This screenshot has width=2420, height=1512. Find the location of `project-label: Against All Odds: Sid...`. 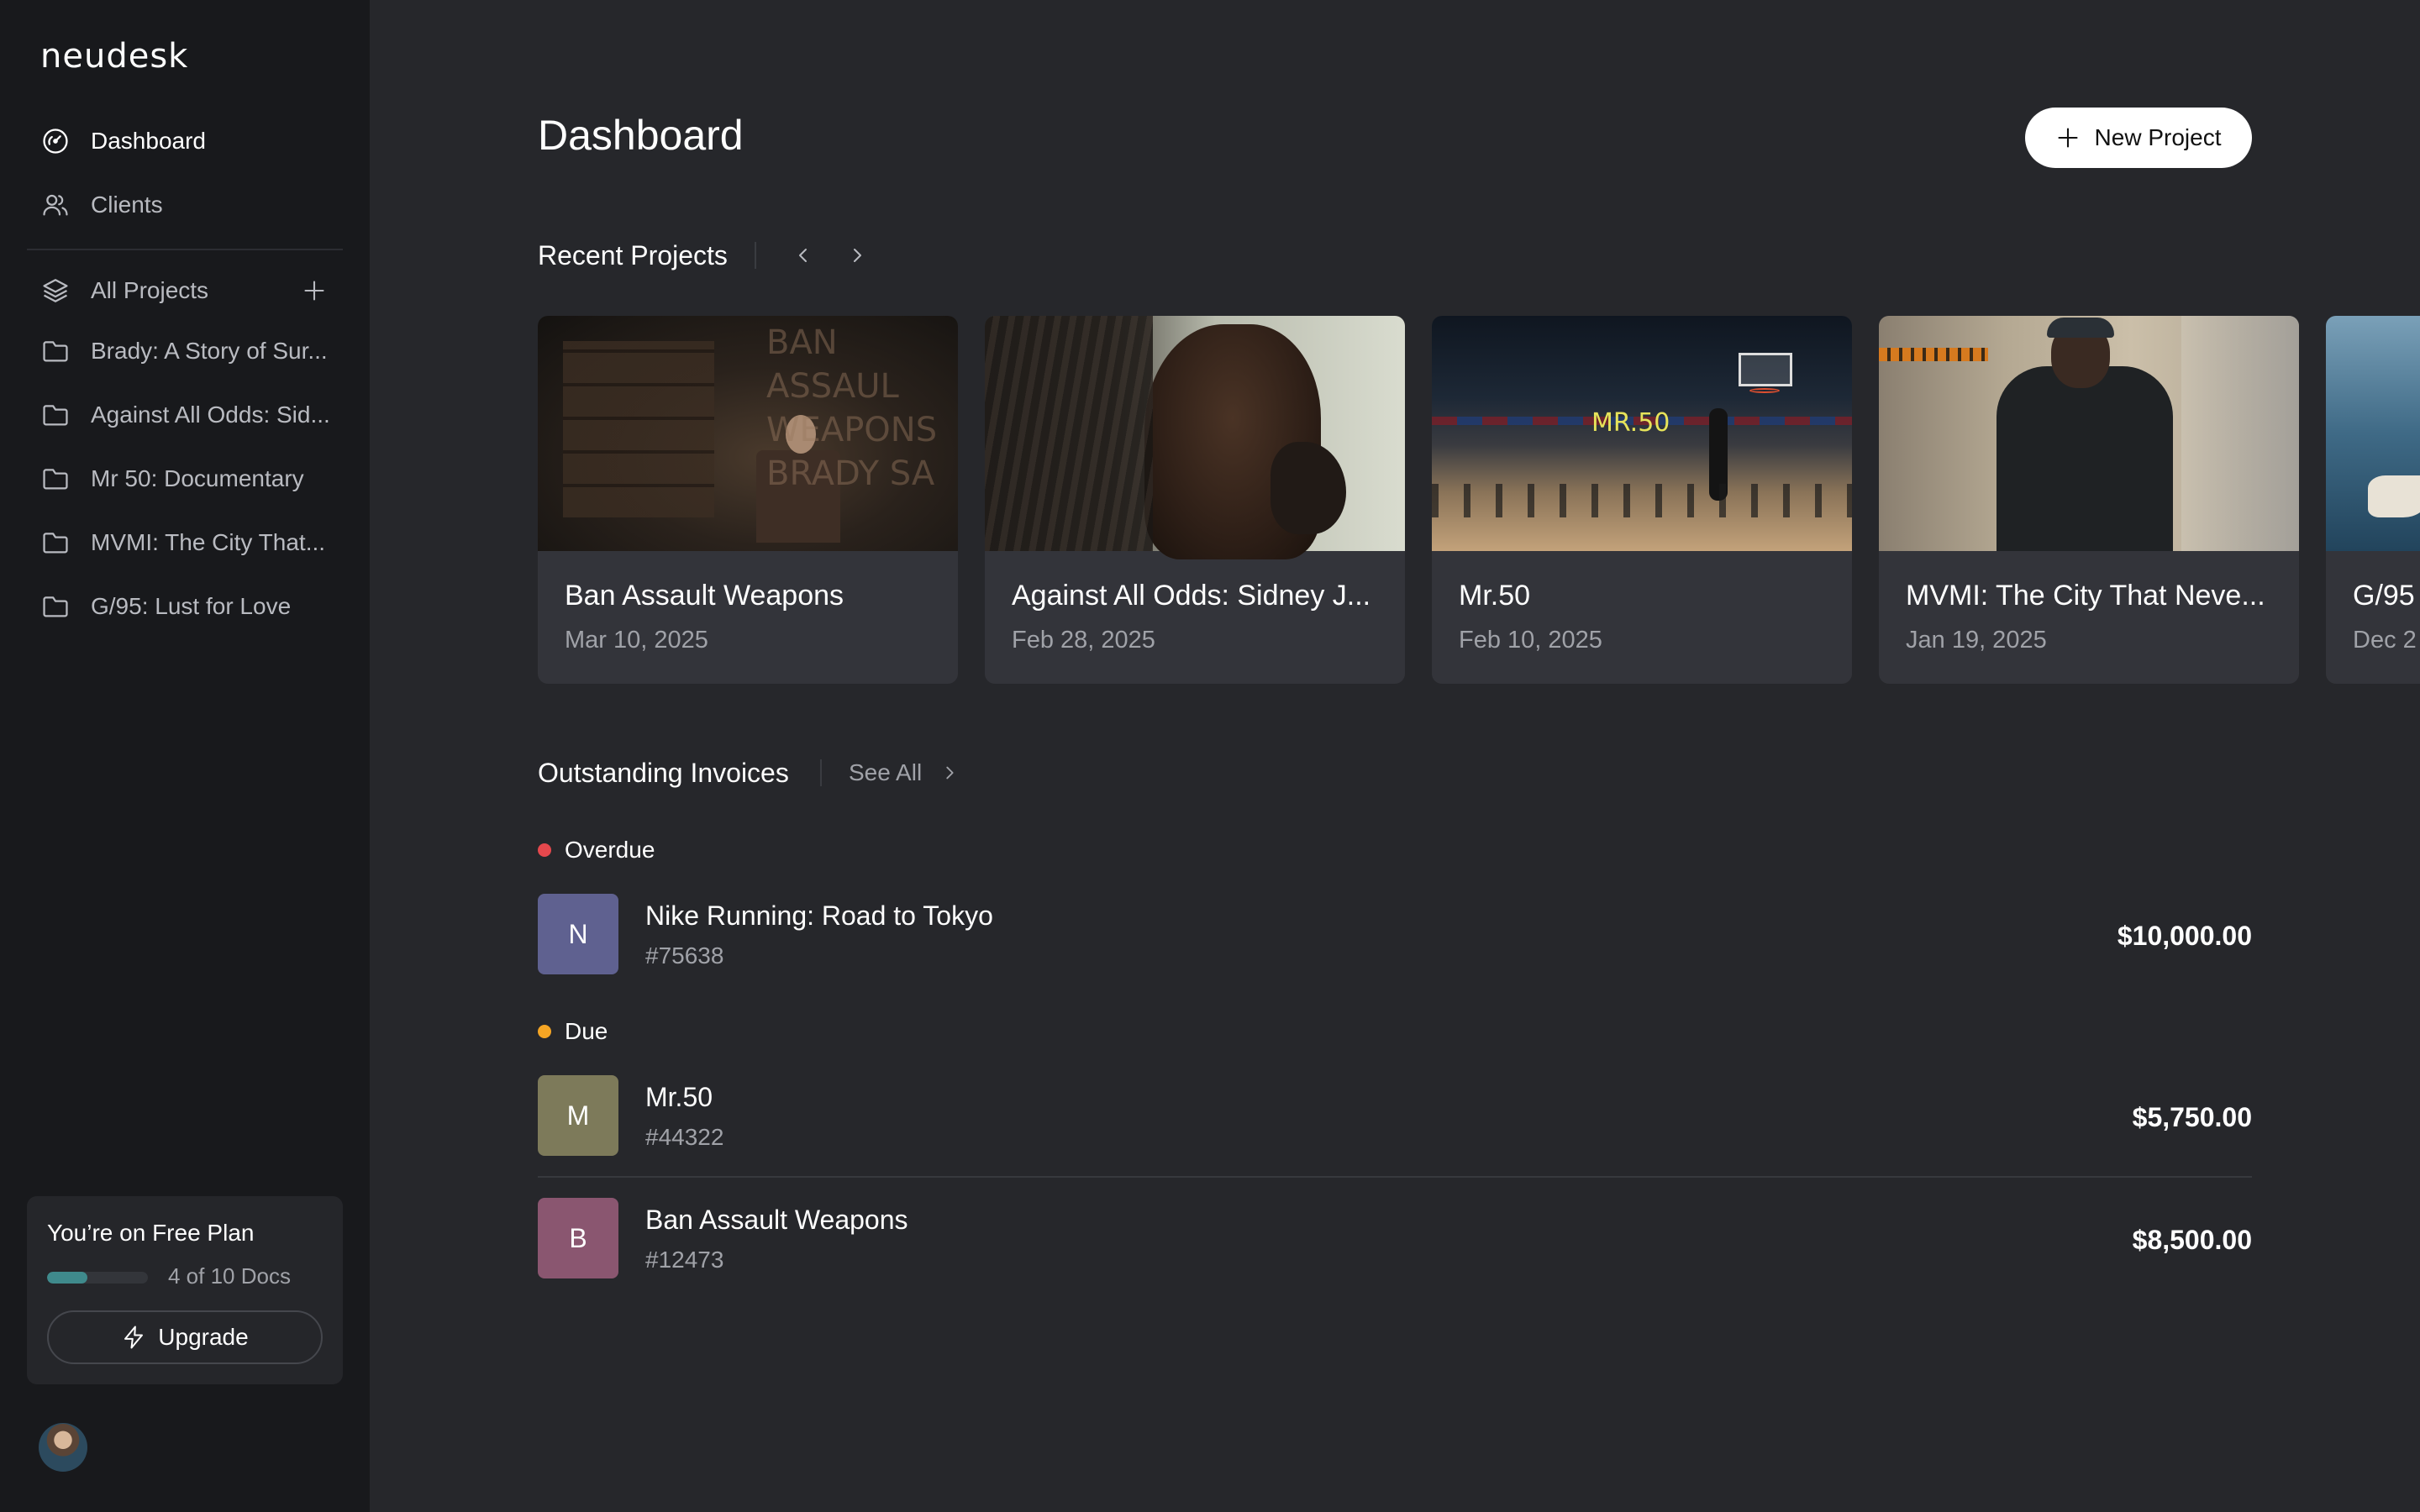

project-label: Against All Odds: Sid... is located at coordinates (210, 415).